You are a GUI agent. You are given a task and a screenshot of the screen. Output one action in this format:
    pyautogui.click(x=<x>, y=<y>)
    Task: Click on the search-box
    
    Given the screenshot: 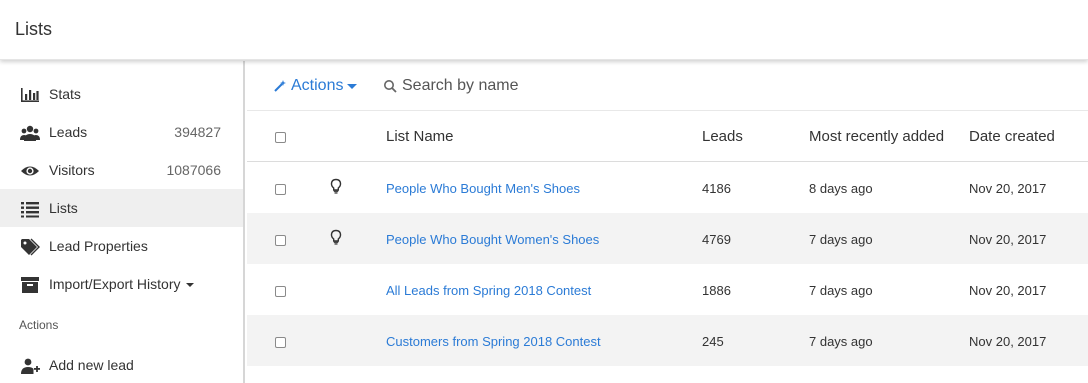 What is the action you would take?
    pyautogui.click(x=533, y=86)
    